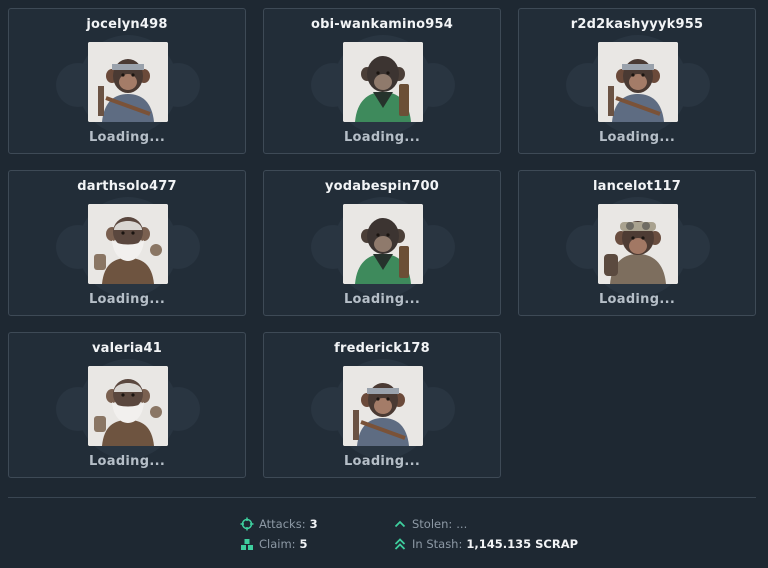 Image resolution: width=768 pixels, height=568 pixels. I want to click on footer-divider, so click(382, 497).